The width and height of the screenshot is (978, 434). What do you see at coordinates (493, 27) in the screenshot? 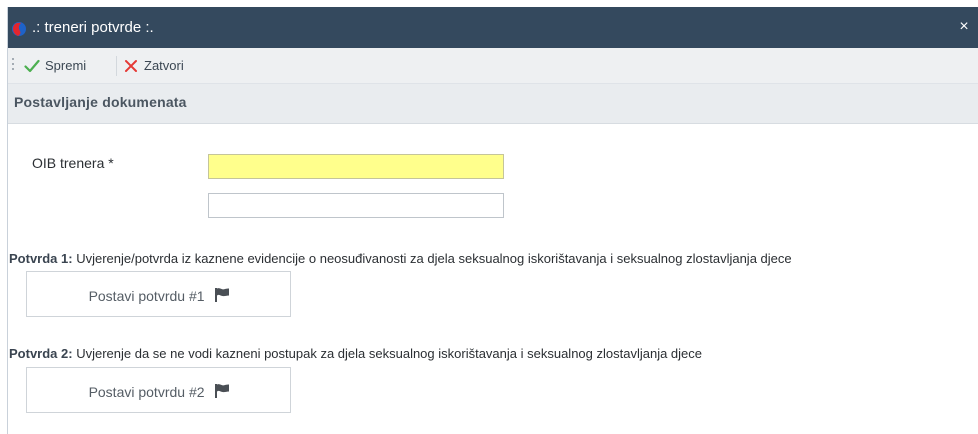
I see `title-bar: .: treneri potvrde :. ×` at bounding box center [493, 27].